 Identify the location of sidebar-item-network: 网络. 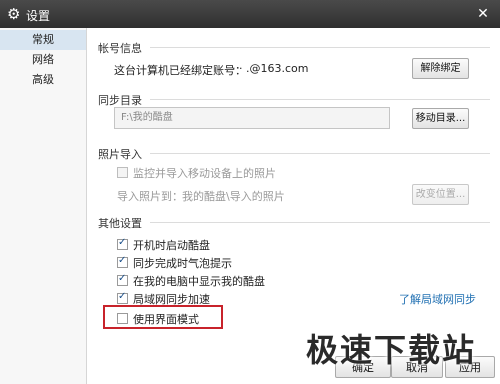
(43, 60).